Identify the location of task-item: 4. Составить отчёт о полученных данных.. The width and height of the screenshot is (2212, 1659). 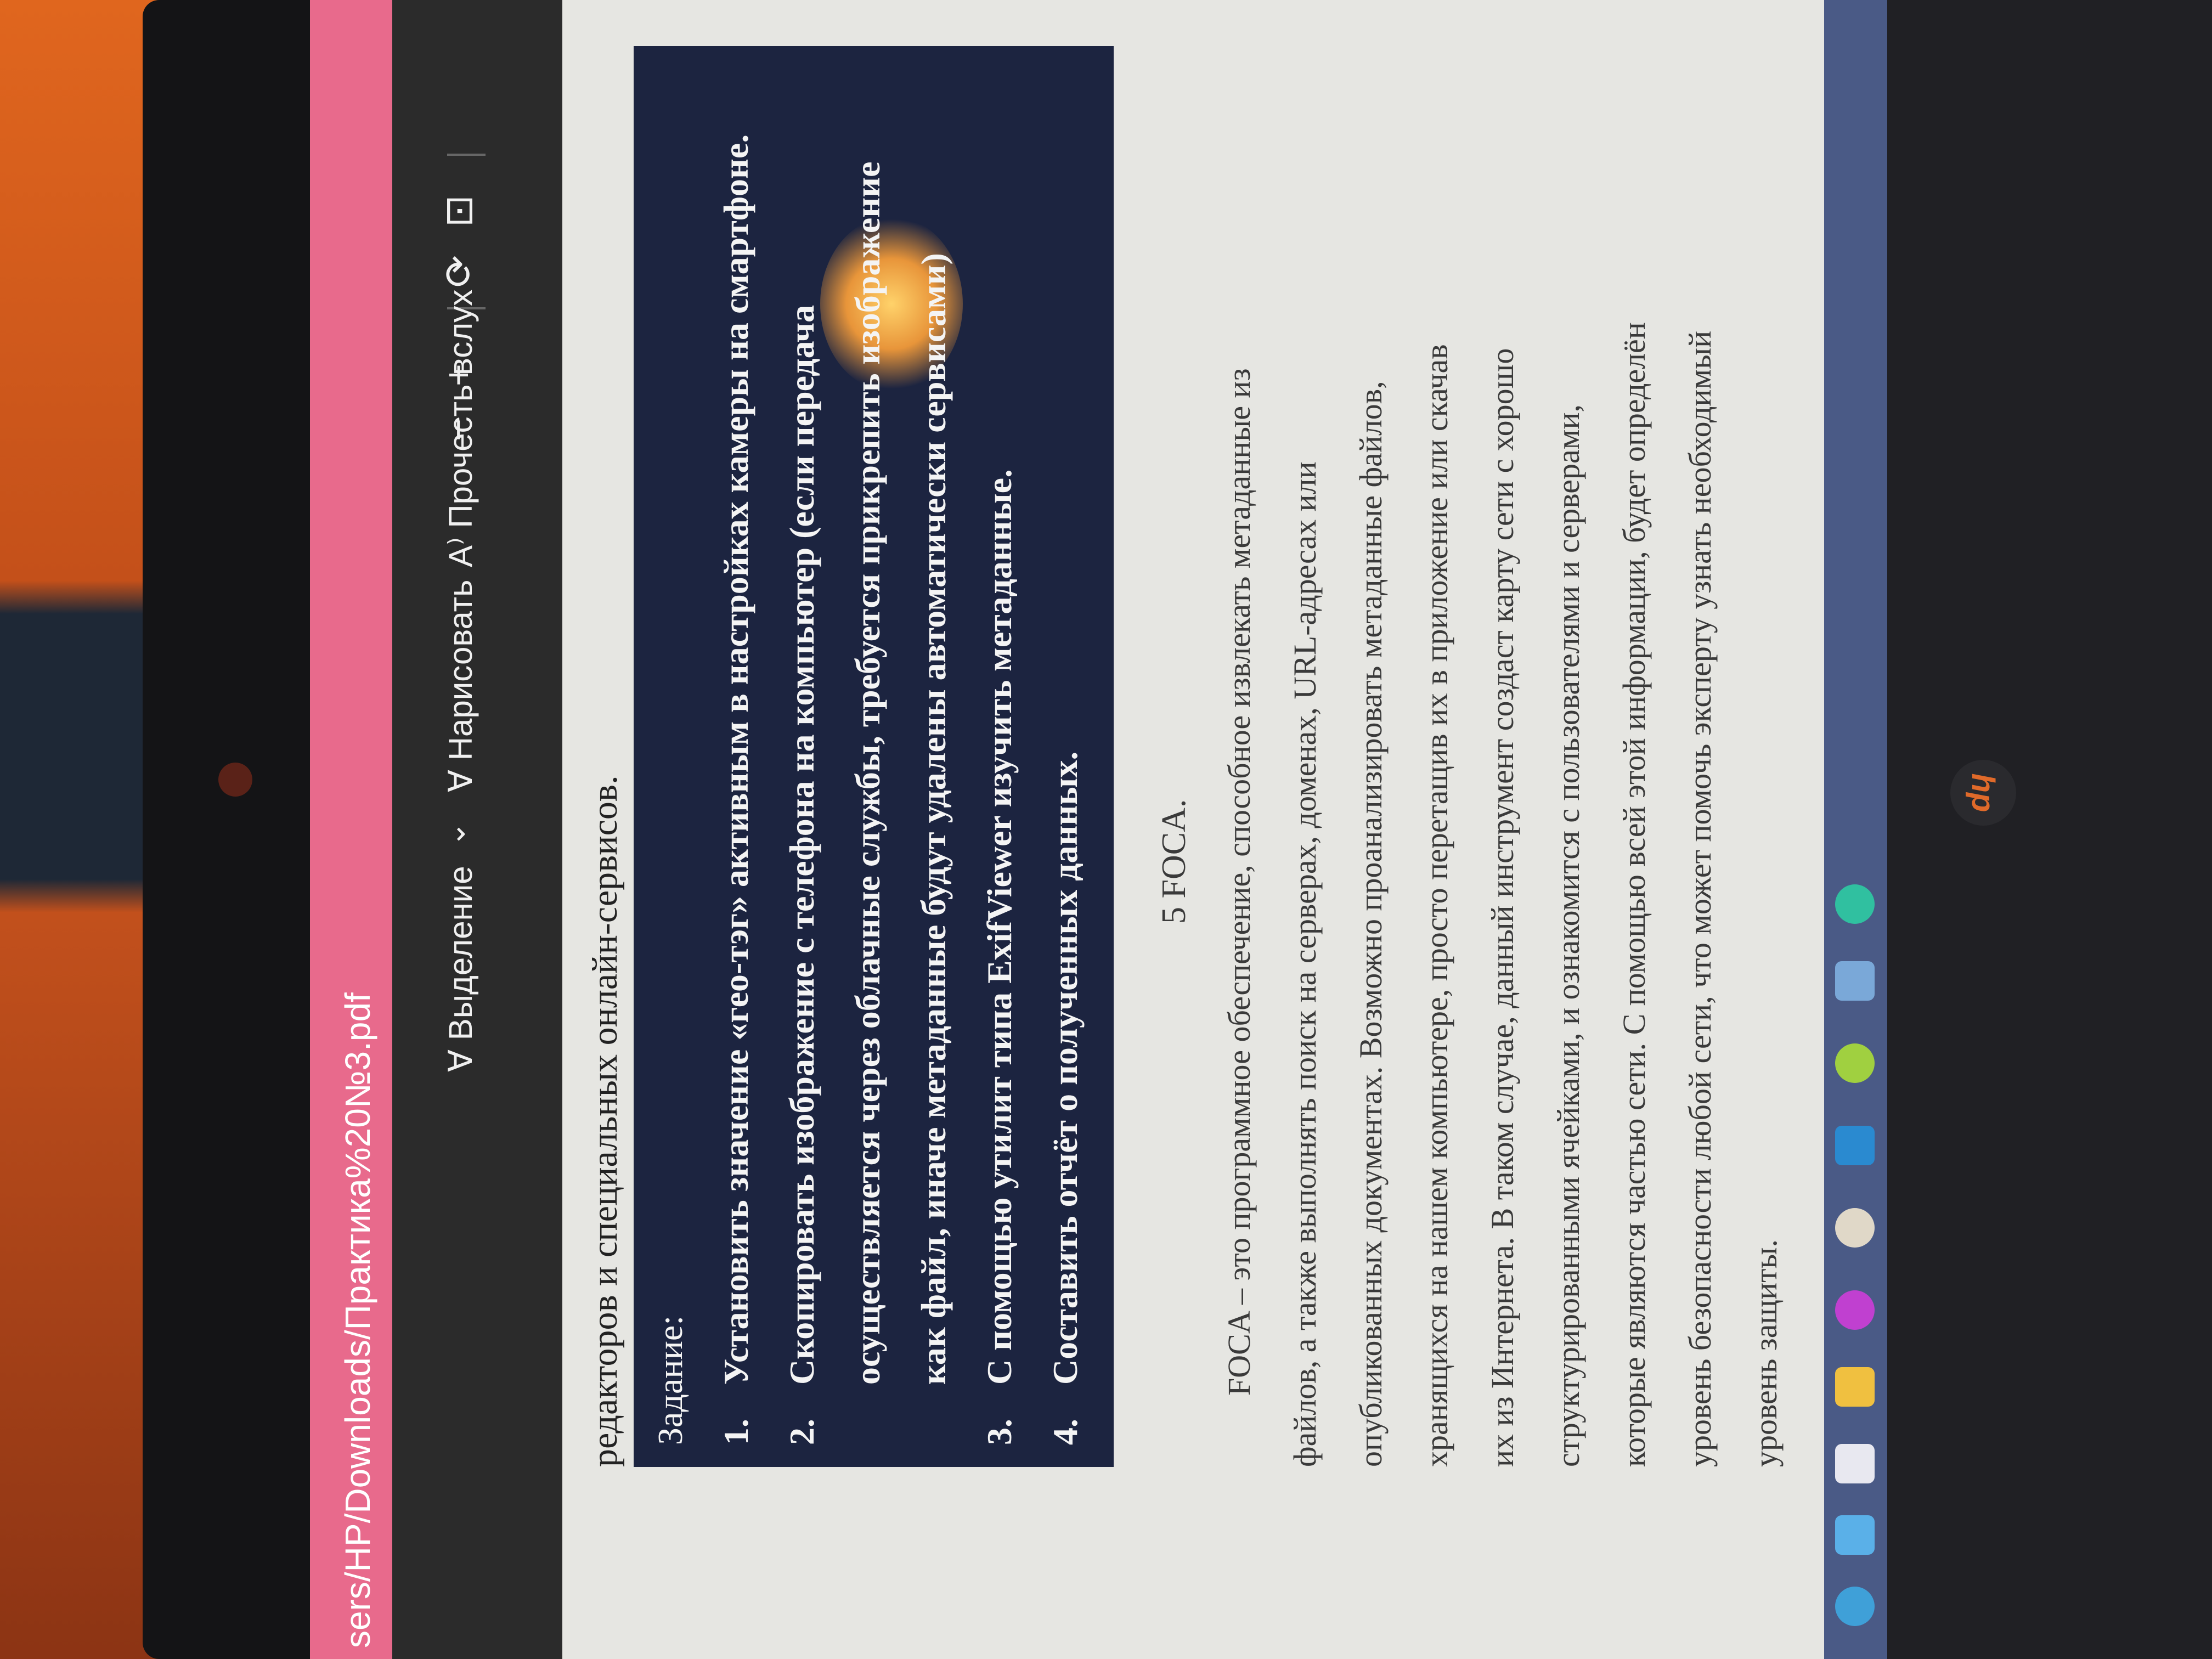
(1065, 1098).